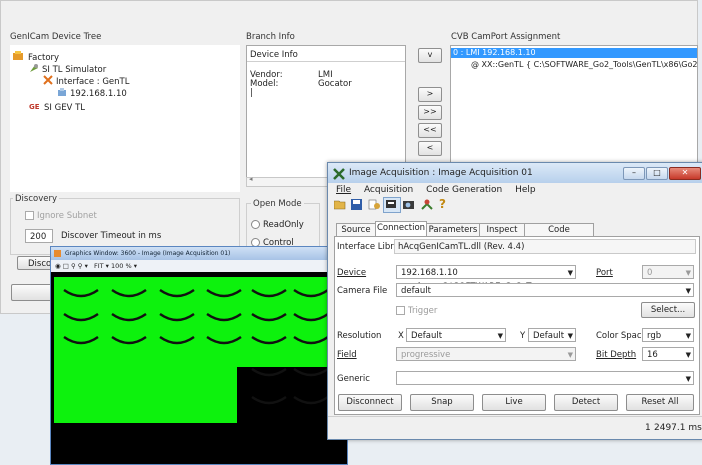 Image resolution: width=702 pixels, height=465 pixels. What do you see at coordinates (356, 229) in the screenshot?
I see `tab-source: Source` at bounding box center [356, 229].